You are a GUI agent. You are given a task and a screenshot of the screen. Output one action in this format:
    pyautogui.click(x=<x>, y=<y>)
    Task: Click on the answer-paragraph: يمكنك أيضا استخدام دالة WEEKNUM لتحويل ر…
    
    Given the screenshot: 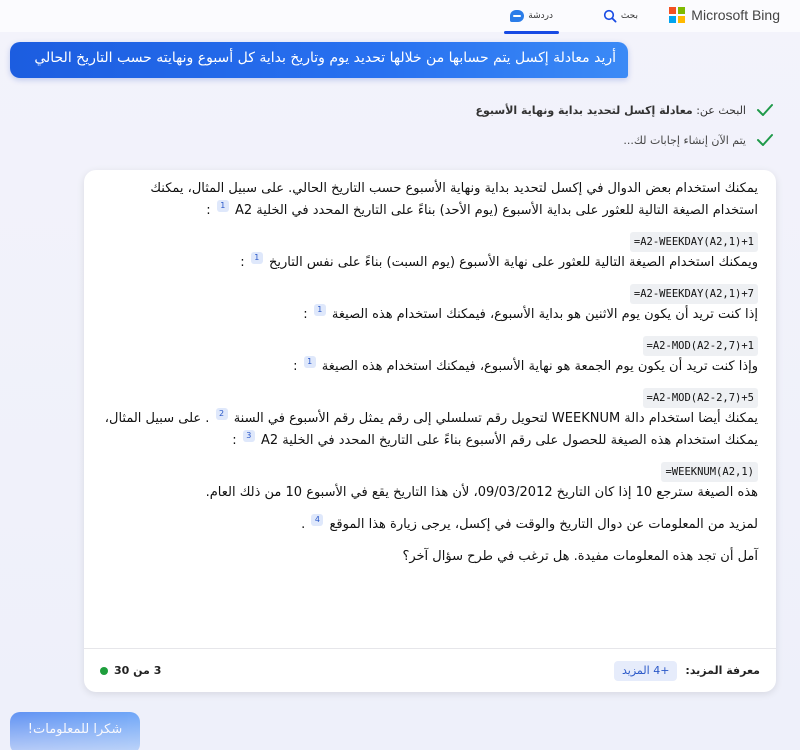 What is the action you would take?
    pyautogui.click(x=430, y=430)
    